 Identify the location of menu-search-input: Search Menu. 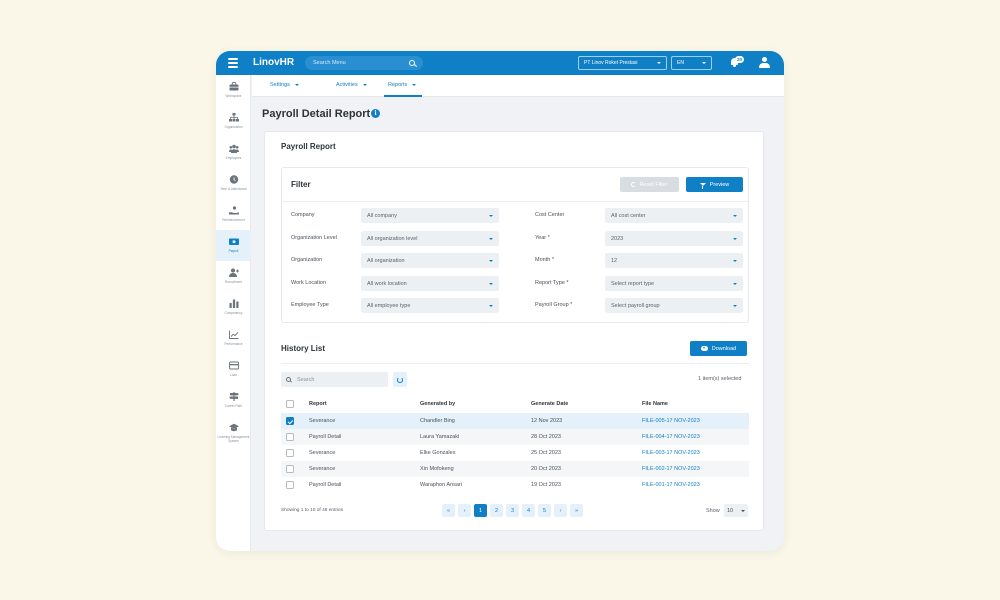
(364, 63).